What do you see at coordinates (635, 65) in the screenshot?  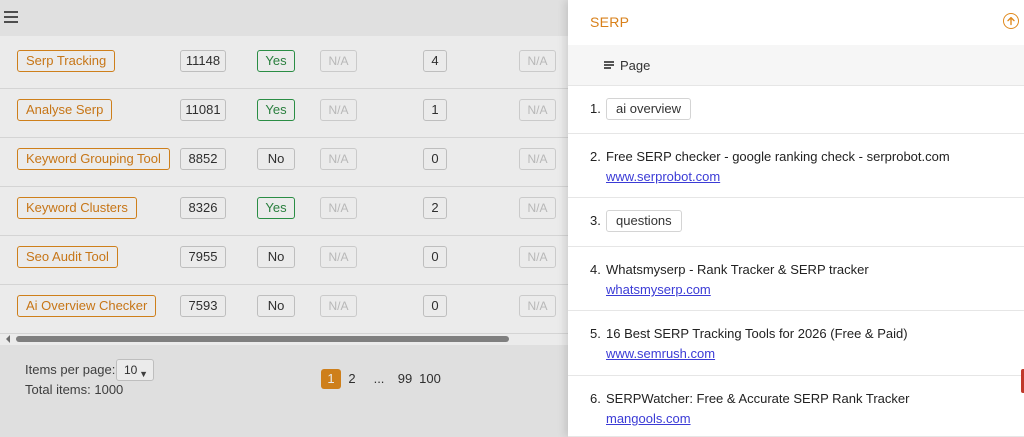 I see `page-header-label: Page` at bounding box center [635, 65].